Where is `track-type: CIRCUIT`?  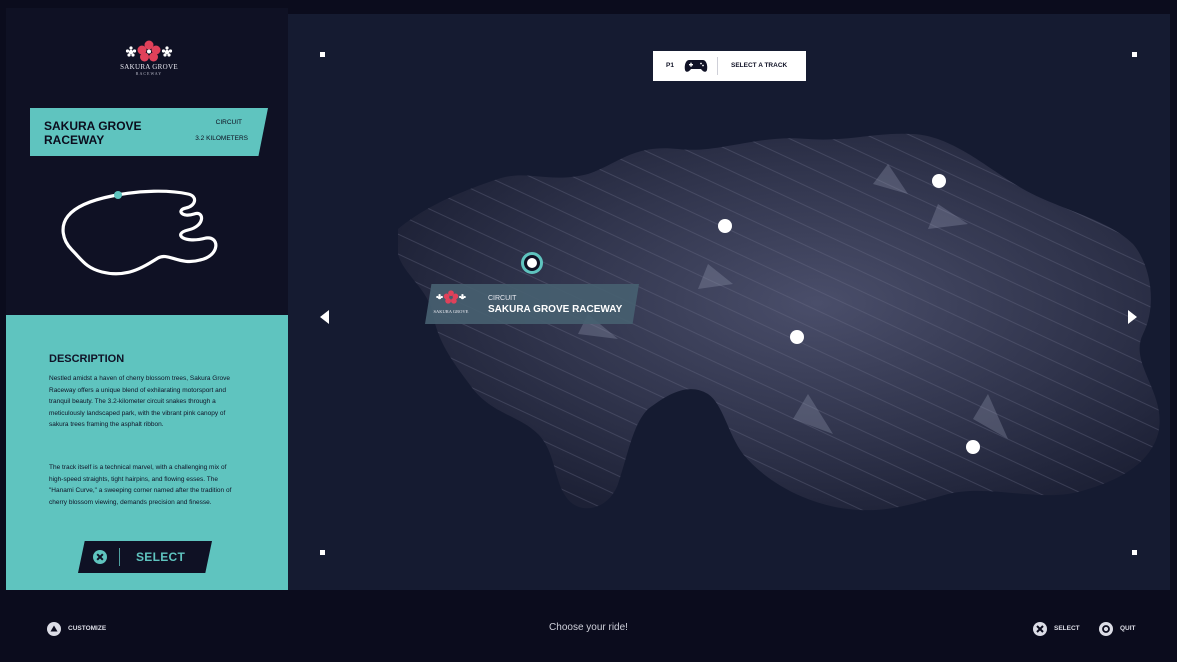
track-type: CIRCUIT is located at coordinates (228, 122).